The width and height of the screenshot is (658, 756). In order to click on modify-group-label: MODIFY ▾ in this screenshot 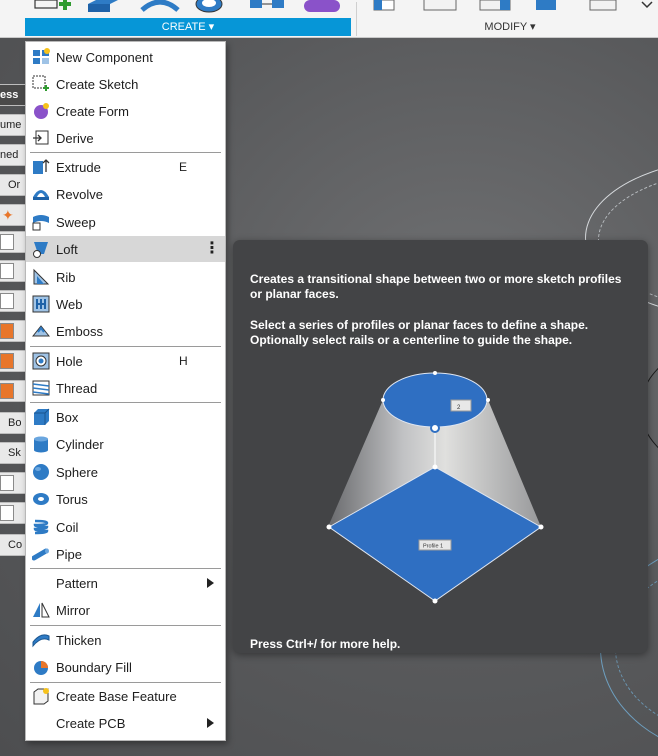, I will do `click(509, 27)`.